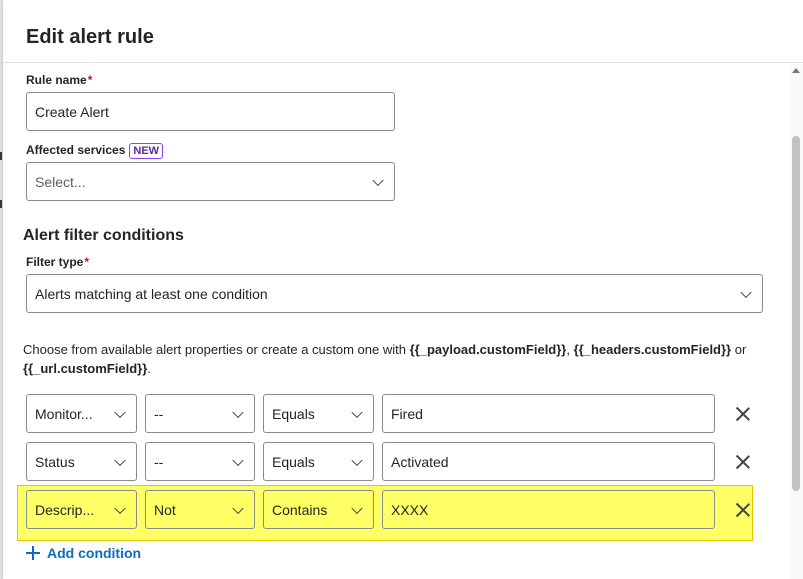 The height and width of the screenshot is (579, 803). What do you see at coordinates (488, 349) in the screenshot?
I see `help-token-payload: {{_payload.customField}}` at bounding box center [488, 349].